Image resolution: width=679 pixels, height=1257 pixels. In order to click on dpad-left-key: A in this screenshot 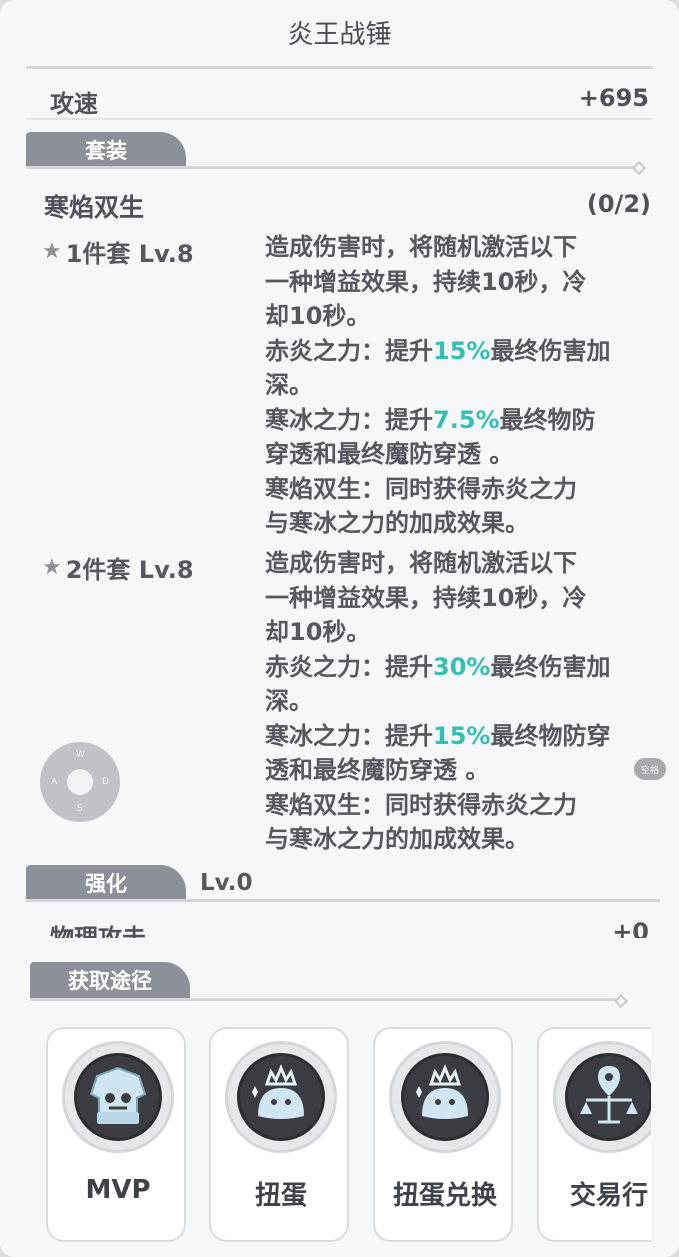, I will do `click(54, 782)`.